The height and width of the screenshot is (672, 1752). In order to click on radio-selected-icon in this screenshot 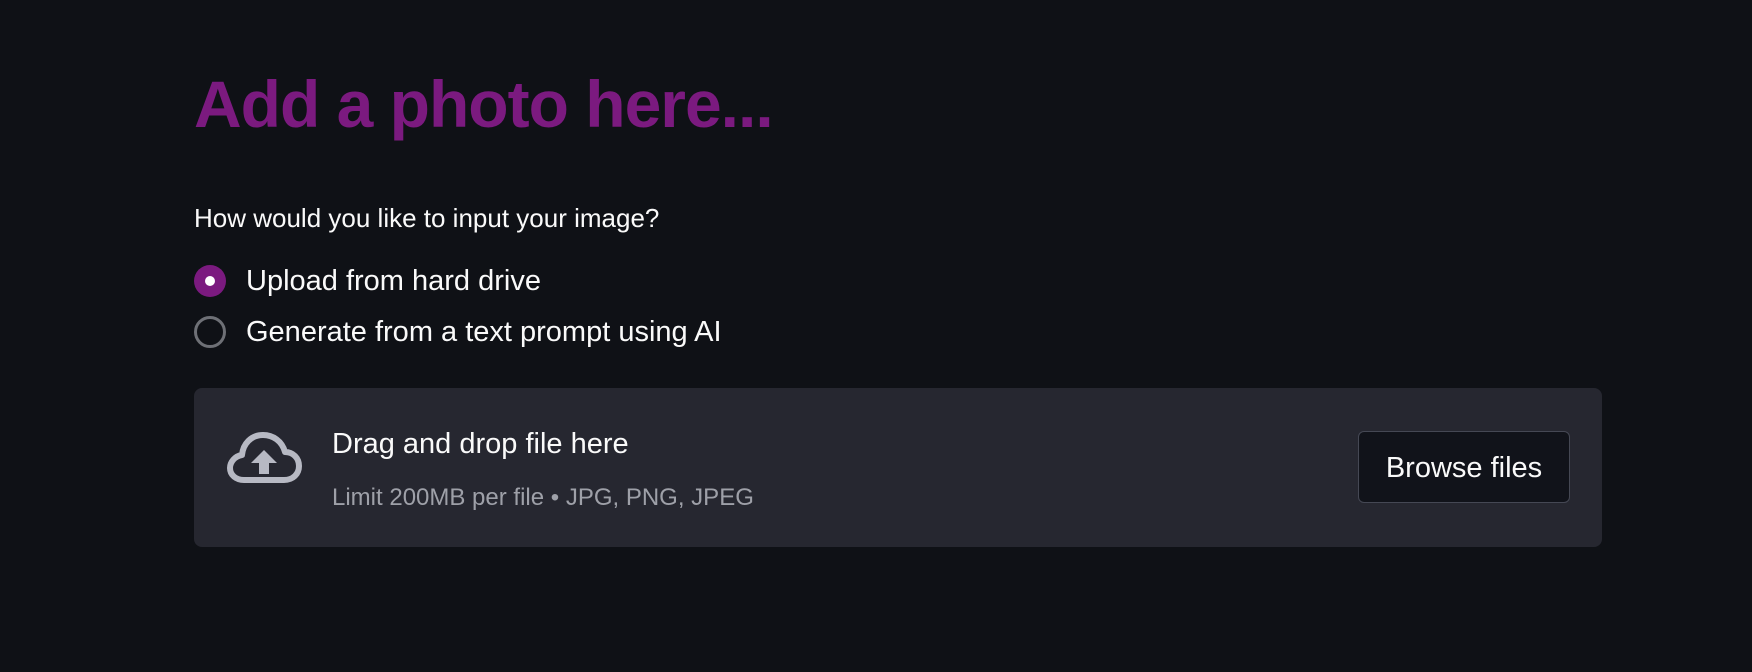, I will do `click(210, 281)`.